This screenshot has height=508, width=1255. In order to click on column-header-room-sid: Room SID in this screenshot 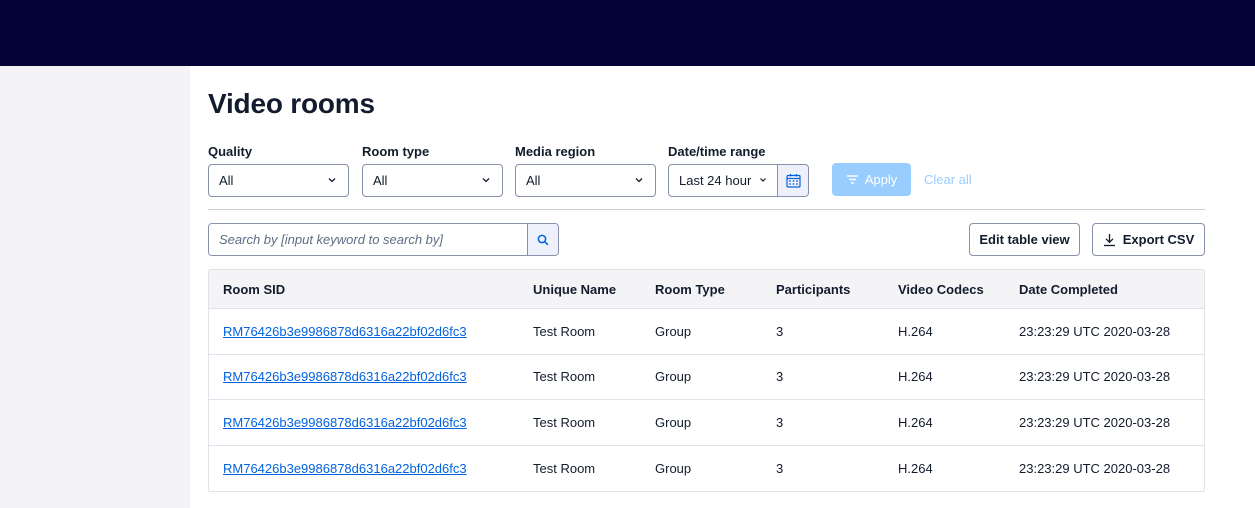, I will do `click(254, 289)`.